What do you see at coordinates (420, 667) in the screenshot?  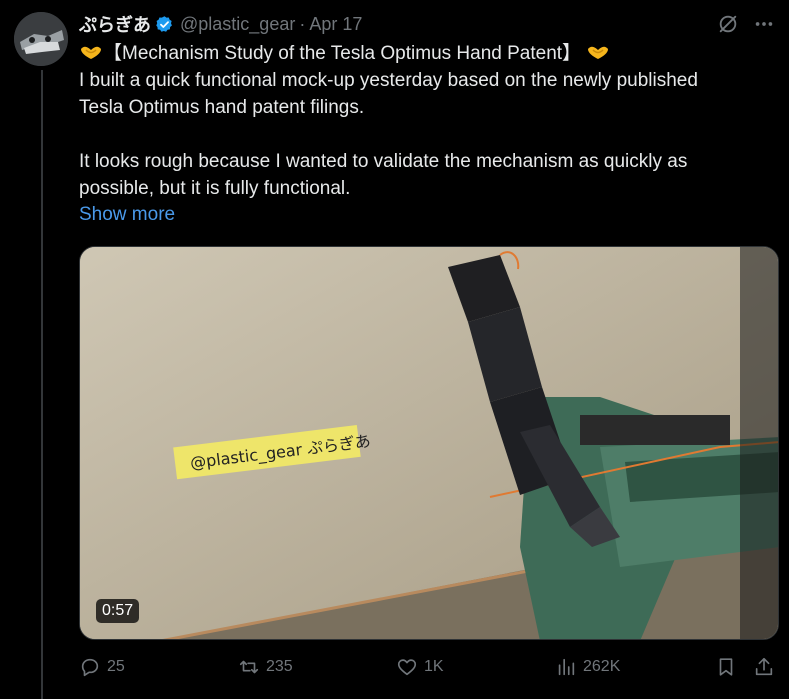 I see `like-button: 1K` at bounding box center [420, 667].